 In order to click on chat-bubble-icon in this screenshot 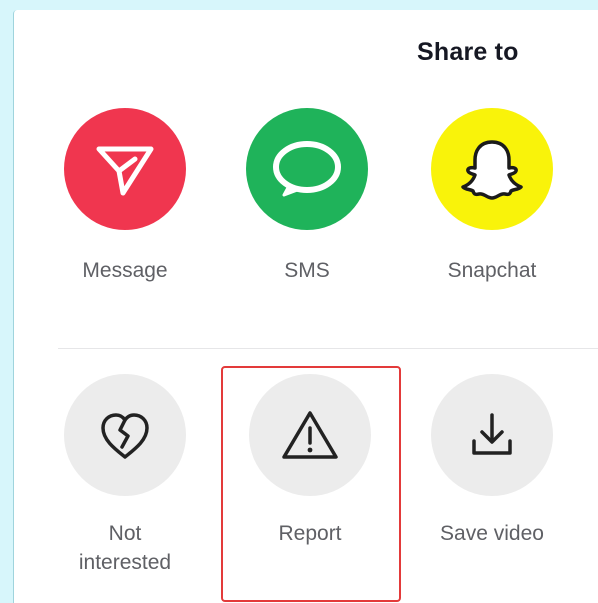, I will do `click(307, 169)`.